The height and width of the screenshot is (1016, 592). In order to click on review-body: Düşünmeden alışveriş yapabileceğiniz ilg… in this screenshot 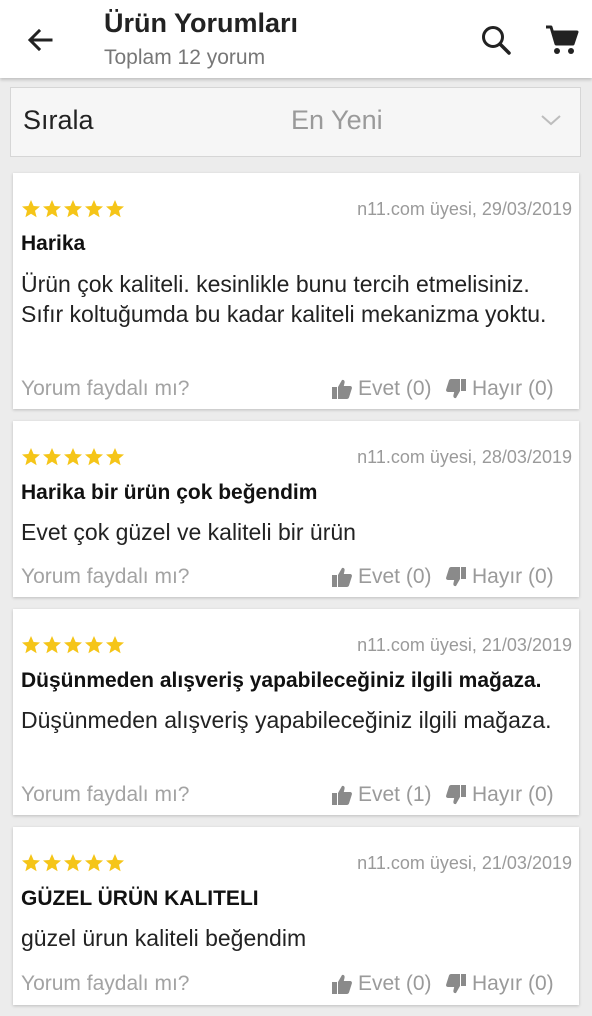, I will do `click(286, 720)`.